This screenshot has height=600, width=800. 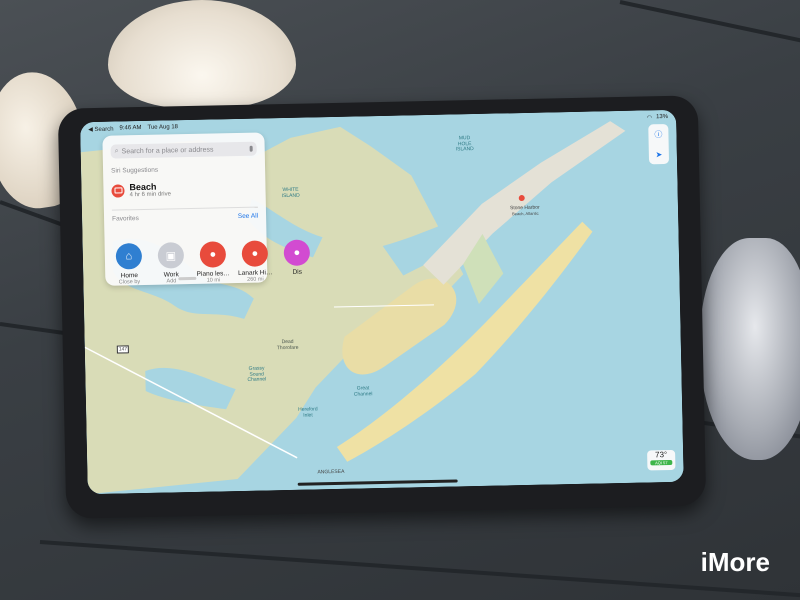 What do you see at coordinates (123, 349) in the screenshot?
I see `route-shield: 147` at bounding box center [123, 349].